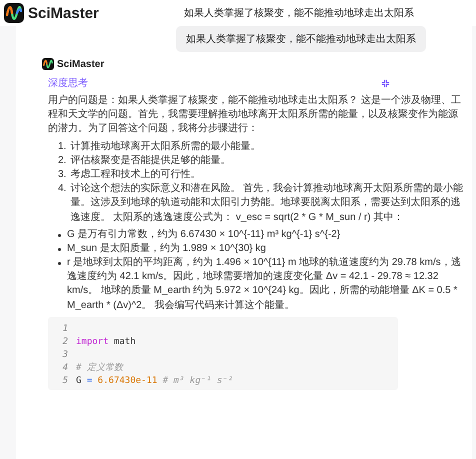 This screenshot has height=459, width=476. Describe the element at coordinates (203, 235) in the screenshot. I see `list-item-text: G 是万有引力常数，约为 6.67430 × 10^{-11} m³ kg^{-1} s^{-2}` at that location.